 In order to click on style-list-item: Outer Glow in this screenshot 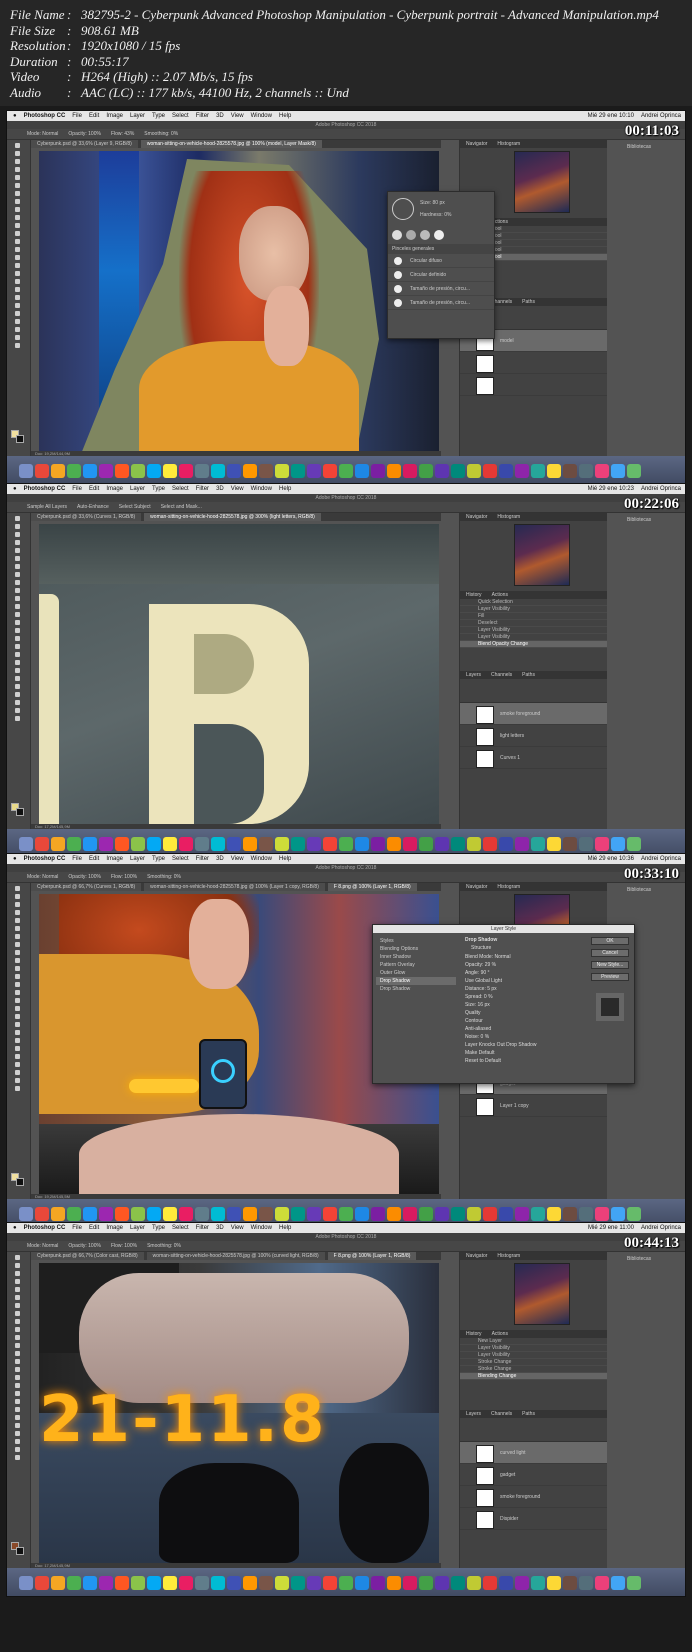, I will do `click(416, 973)`.